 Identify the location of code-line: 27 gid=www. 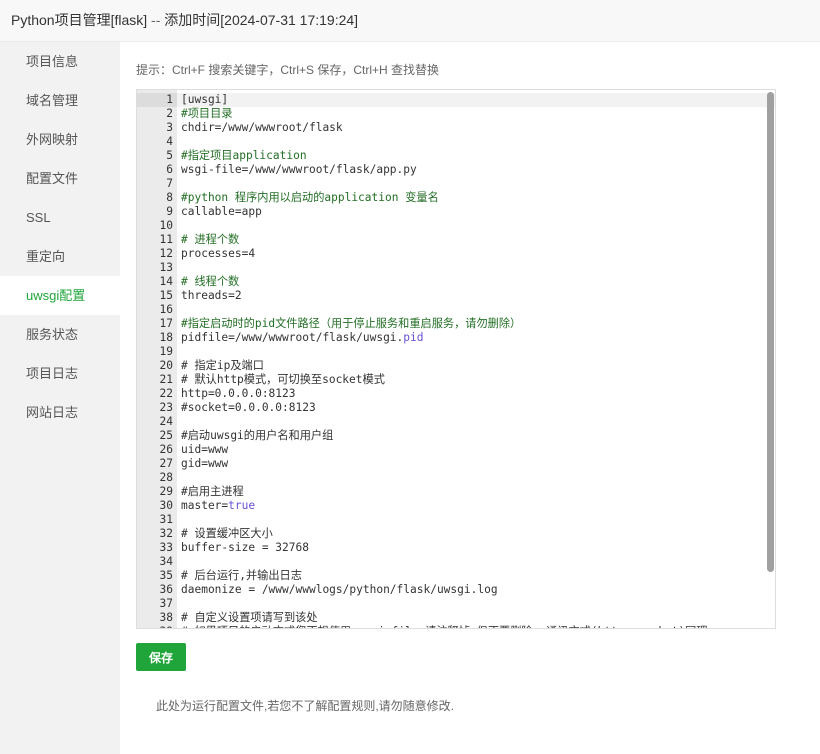
(456, 464).